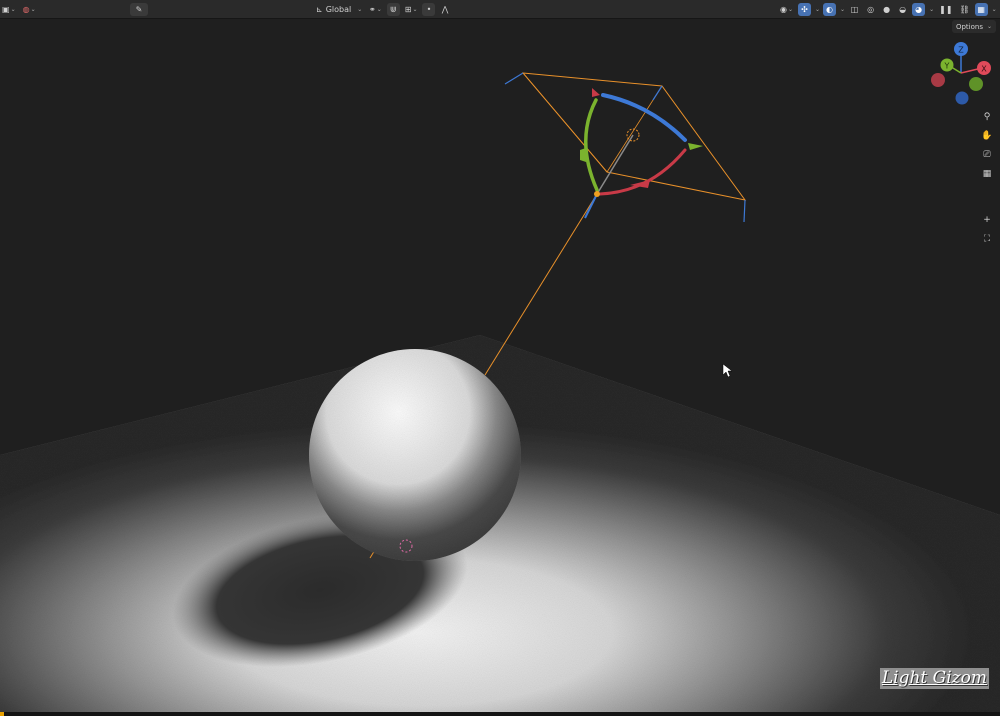  I want to click on axes-icon: ⊾, so click(319, 9).